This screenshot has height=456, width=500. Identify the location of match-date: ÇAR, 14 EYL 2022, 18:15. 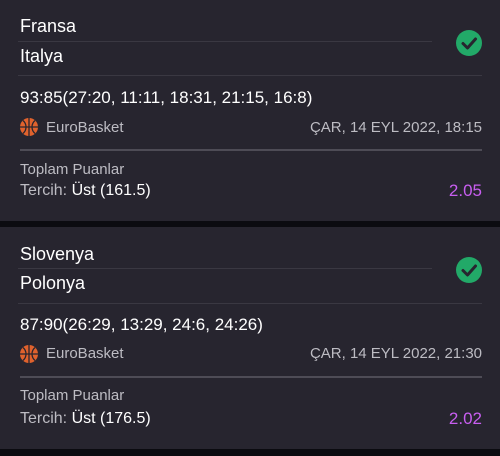
(395, 127).